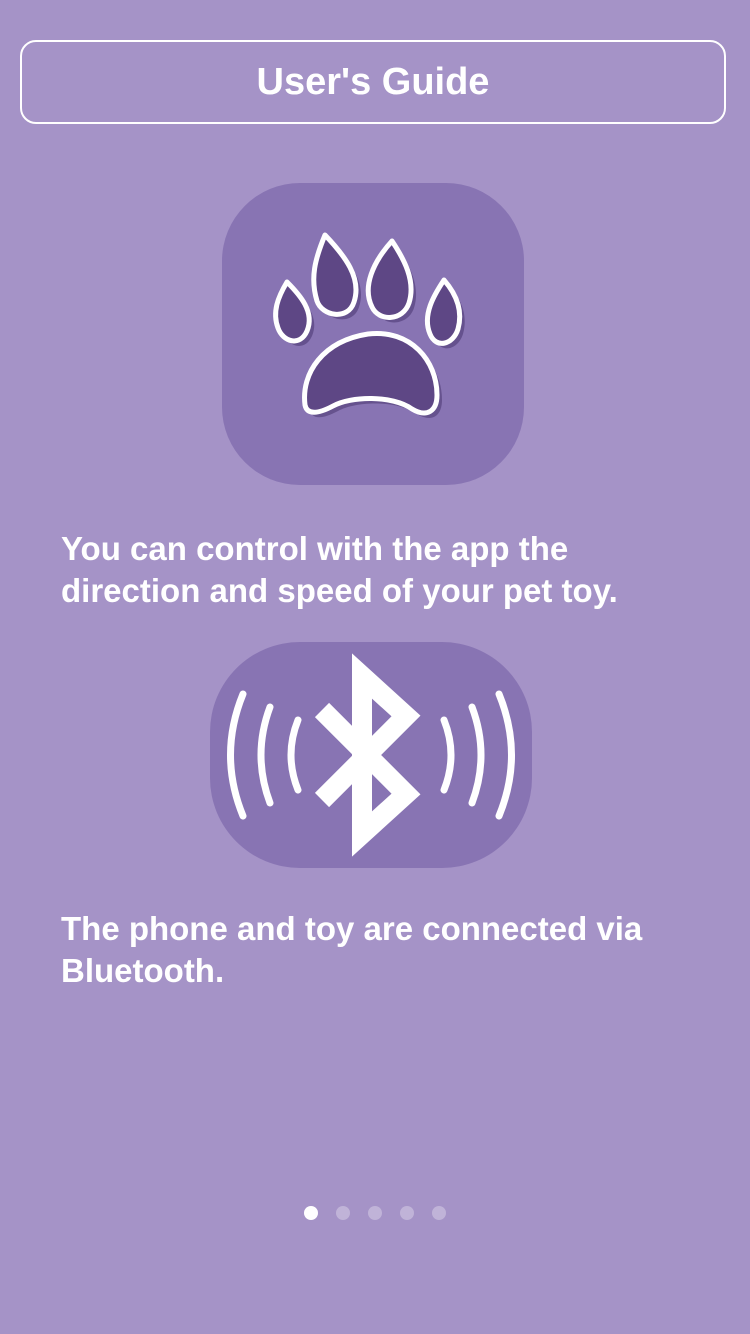  I want to click on signal-wave-left-outer, so click(237, 755).